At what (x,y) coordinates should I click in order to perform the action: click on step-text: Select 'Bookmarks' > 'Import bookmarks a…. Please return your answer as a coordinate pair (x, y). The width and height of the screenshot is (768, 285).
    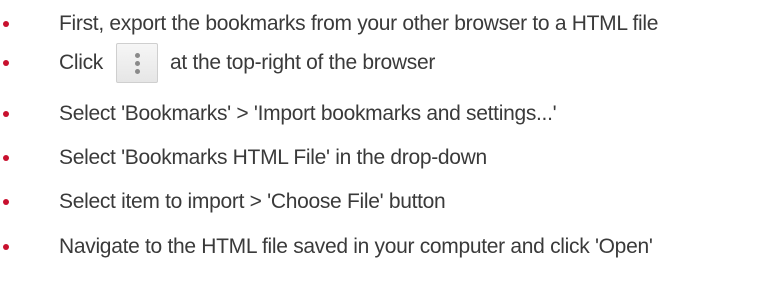
    Looking at the image, I should click on (308, 113).